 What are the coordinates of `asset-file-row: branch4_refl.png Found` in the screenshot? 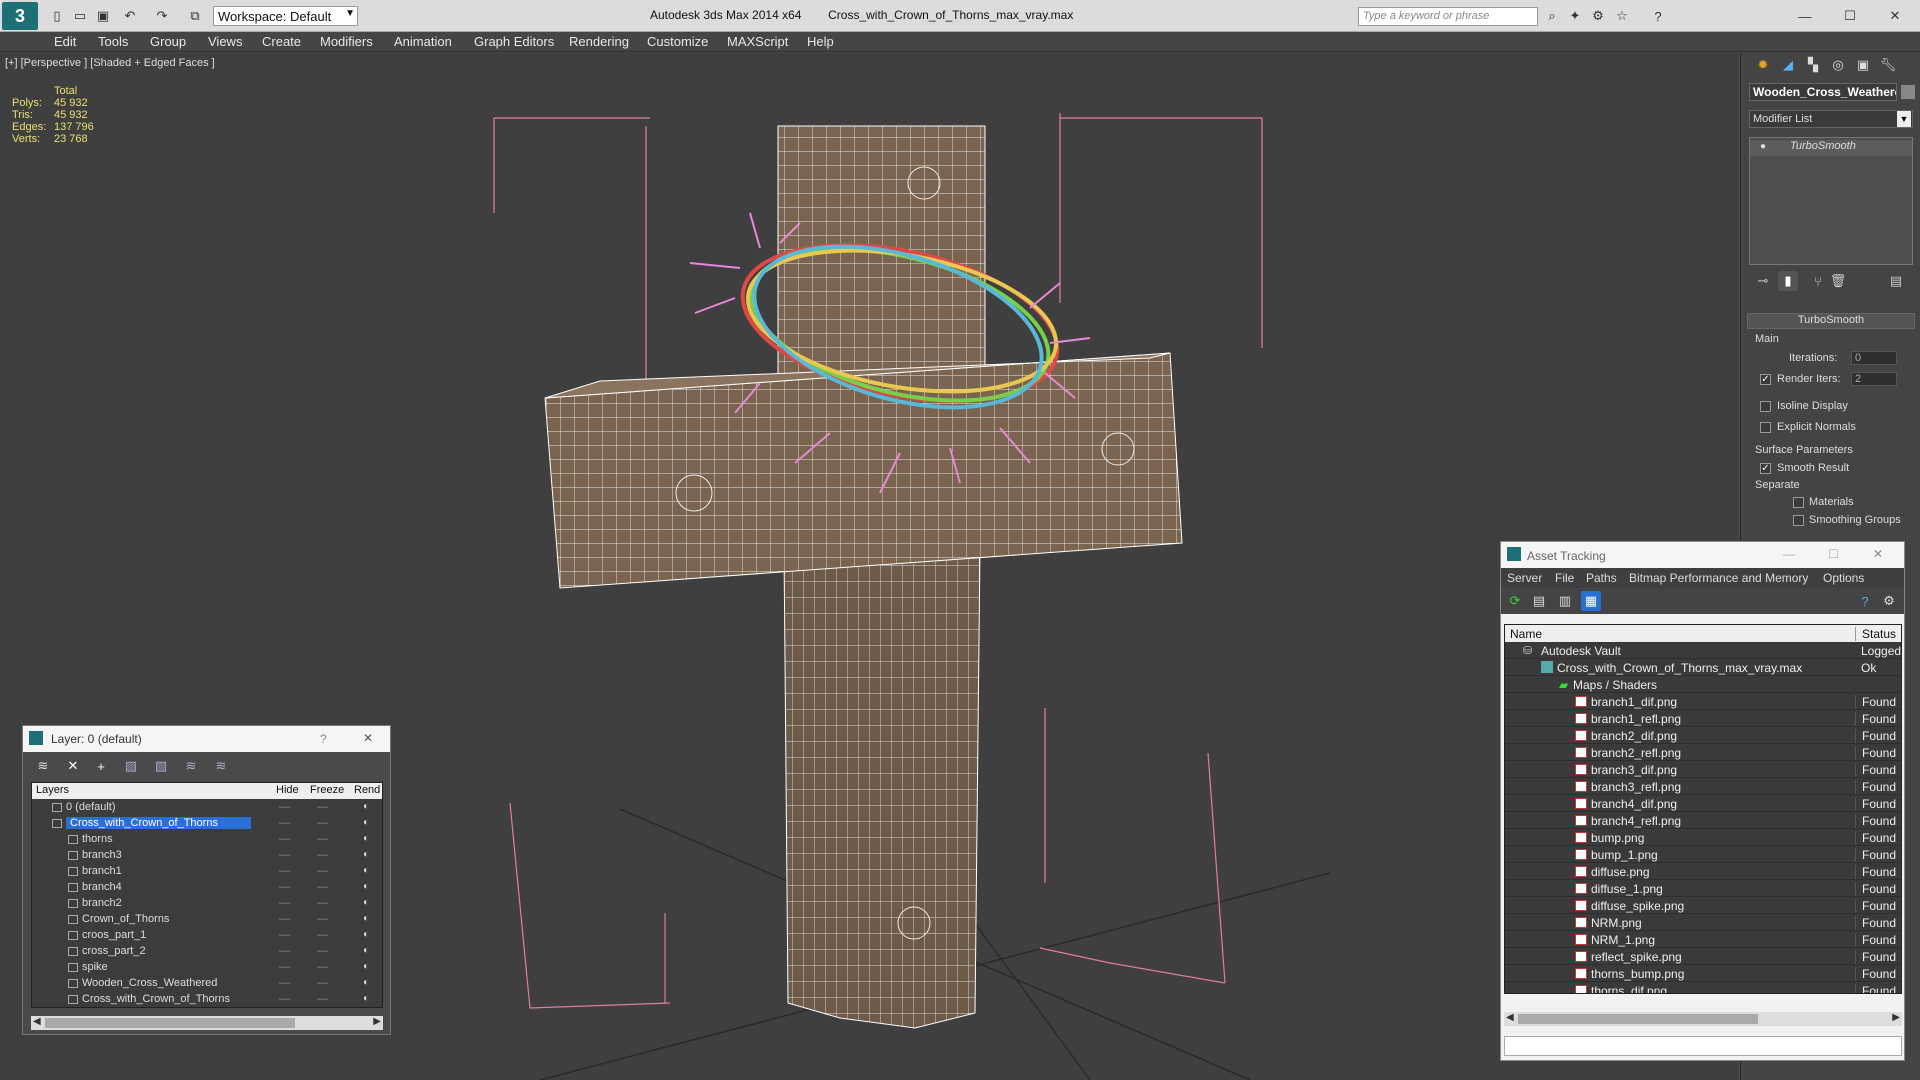 It's located at (1703, 820).